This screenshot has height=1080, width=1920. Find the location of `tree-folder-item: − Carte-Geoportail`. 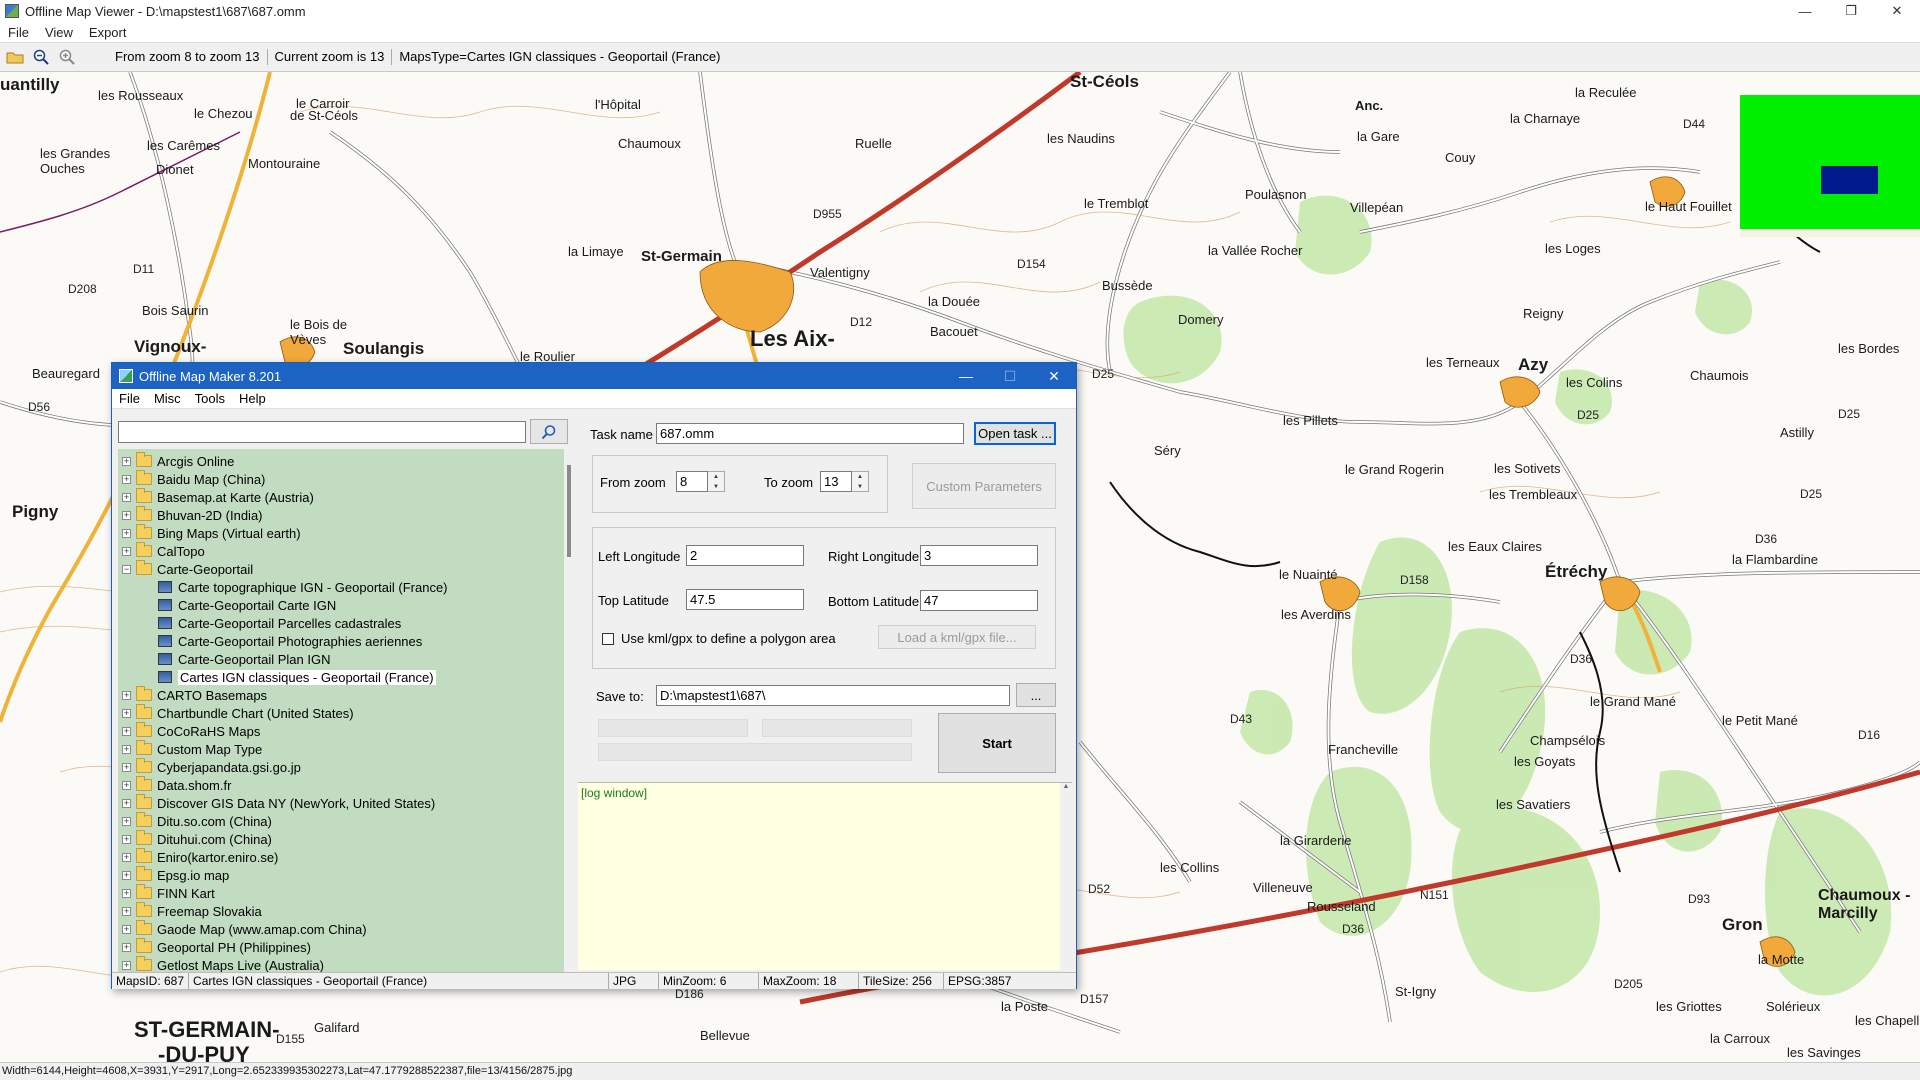

tree-folder-item: − Carte-Geoportail is located at coordinates (341, 569).